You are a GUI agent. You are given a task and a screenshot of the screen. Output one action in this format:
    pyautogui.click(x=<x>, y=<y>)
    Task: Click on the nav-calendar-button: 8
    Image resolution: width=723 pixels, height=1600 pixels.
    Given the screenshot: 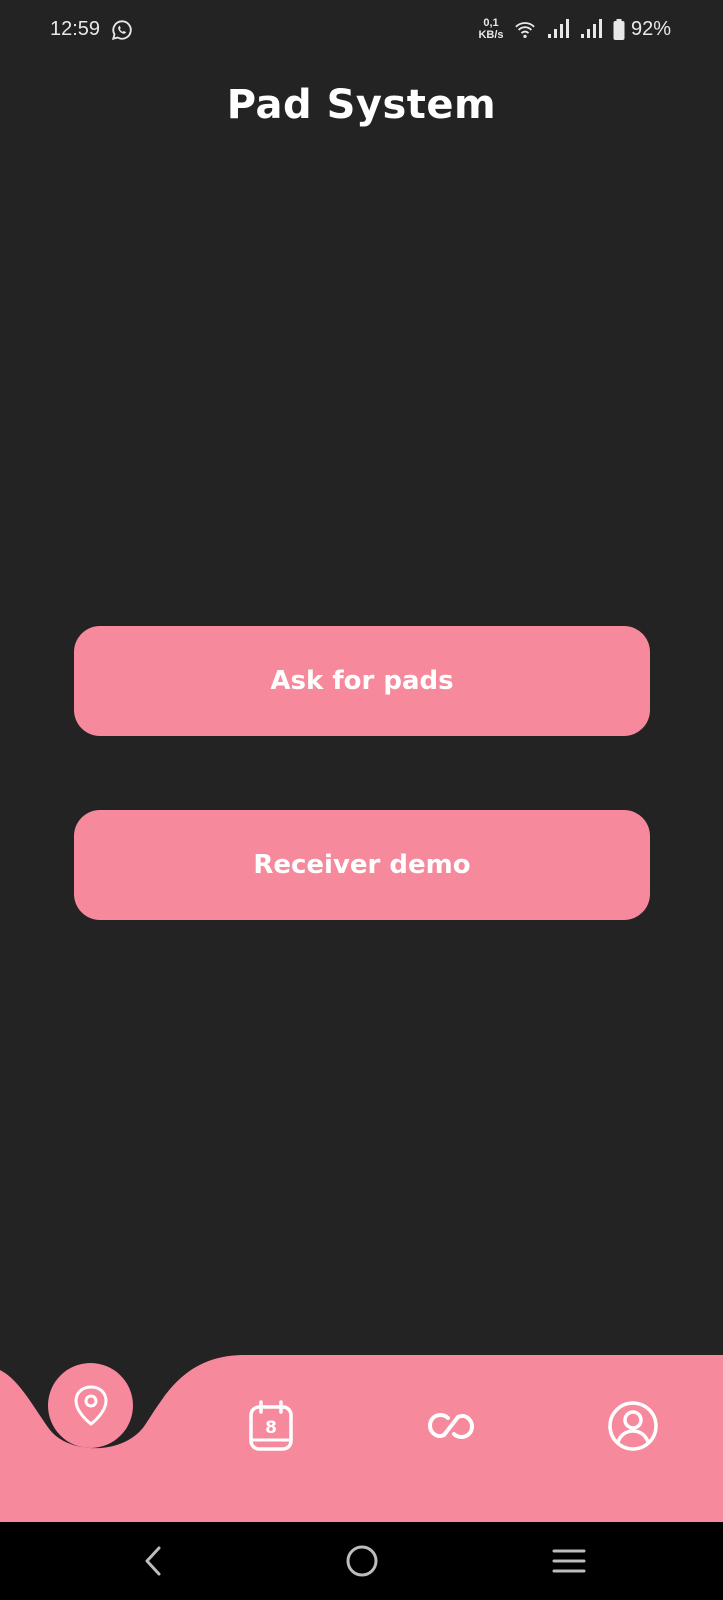 What is the action you would take?
    pyautogui.click(x=271, y=1426)
    